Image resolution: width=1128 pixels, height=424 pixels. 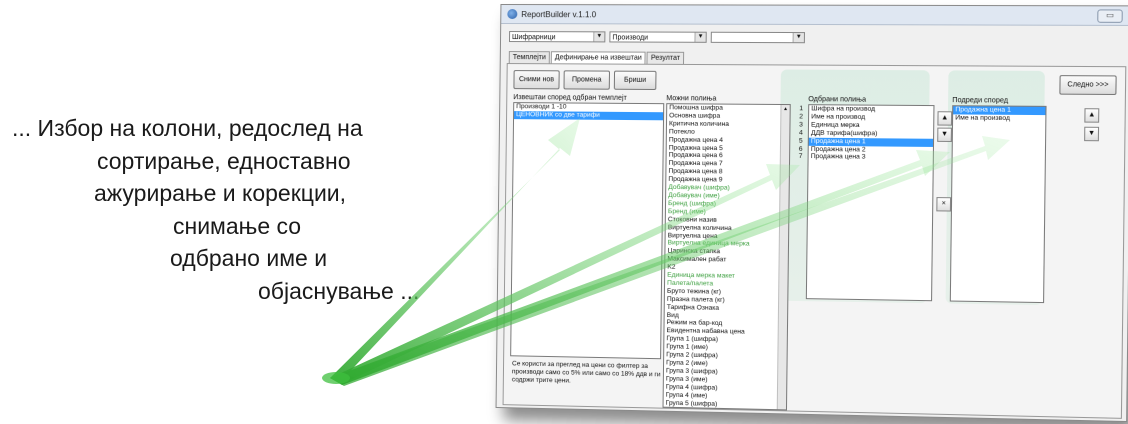 I want to click on sort-fields-list: Продажна цена 1 Име на производ, so click(x=998, y=204).